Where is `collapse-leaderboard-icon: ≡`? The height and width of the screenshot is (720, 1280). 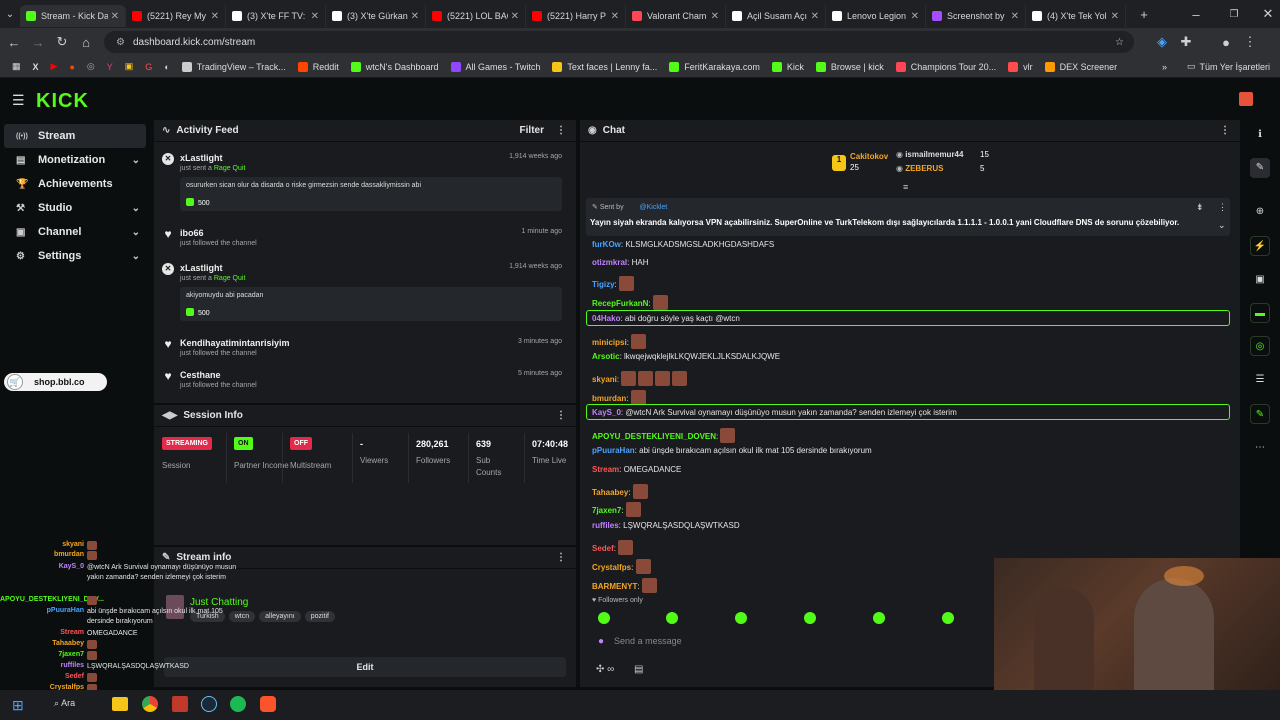 collapse-leaderboard-icon: ≡ is located at coordinates (905, 187).